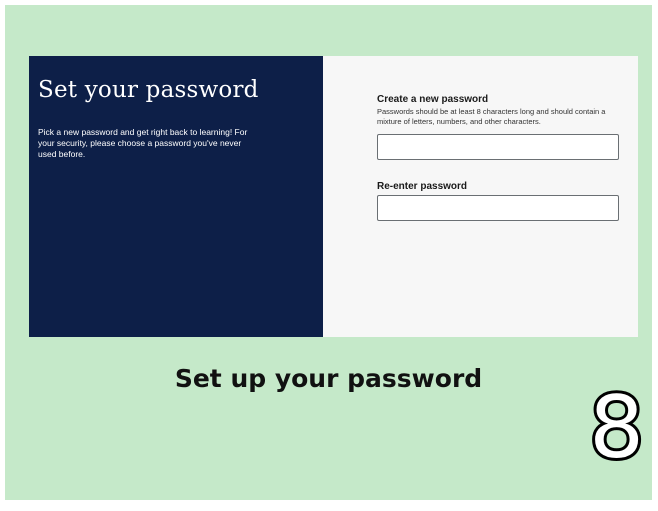 This screenshot has height=511, width=658. What do you see at coordinates (498, 147) in the screenshot?
I see `new-password-input` at bounding box center [498, 147].